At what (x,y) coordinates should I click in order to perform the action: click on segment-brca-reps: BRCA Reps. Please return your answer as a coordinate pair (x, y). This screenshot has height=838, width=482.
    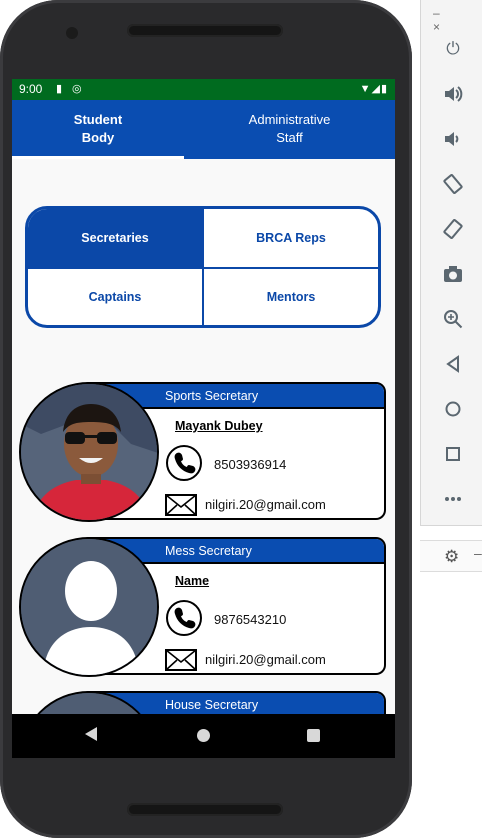
    Looking at the image, I should click on (291, 238).